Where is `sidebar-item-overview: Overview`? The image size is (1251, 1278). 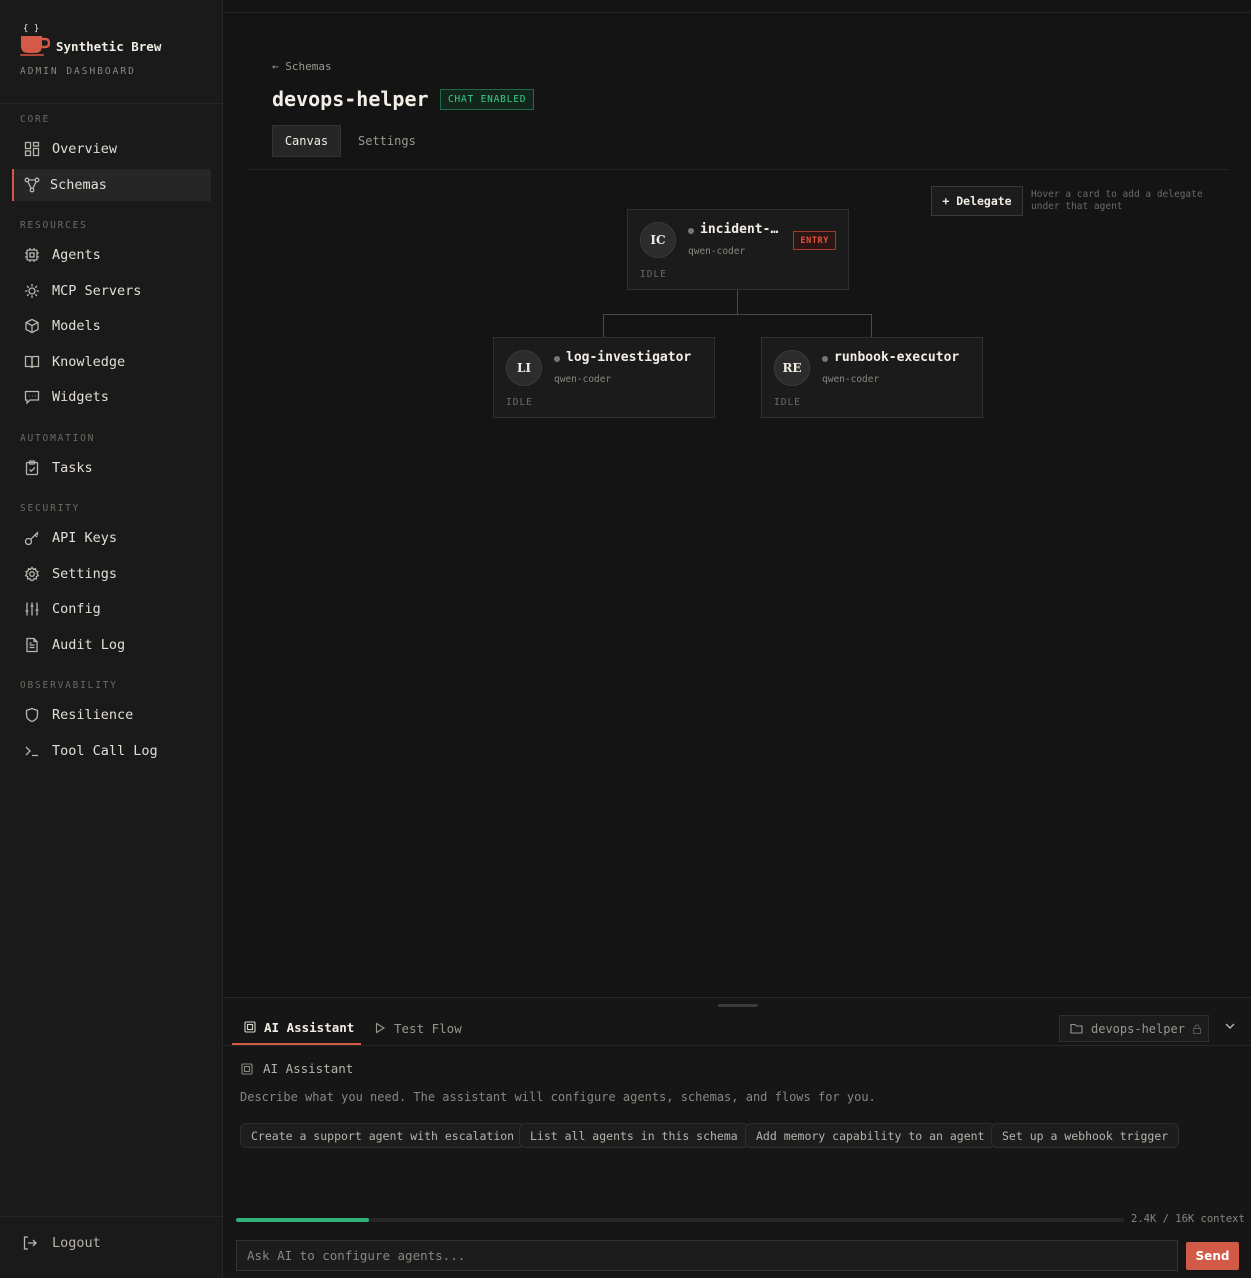 sidebar-item-overview: Overview is located at coordinates (111, 149).